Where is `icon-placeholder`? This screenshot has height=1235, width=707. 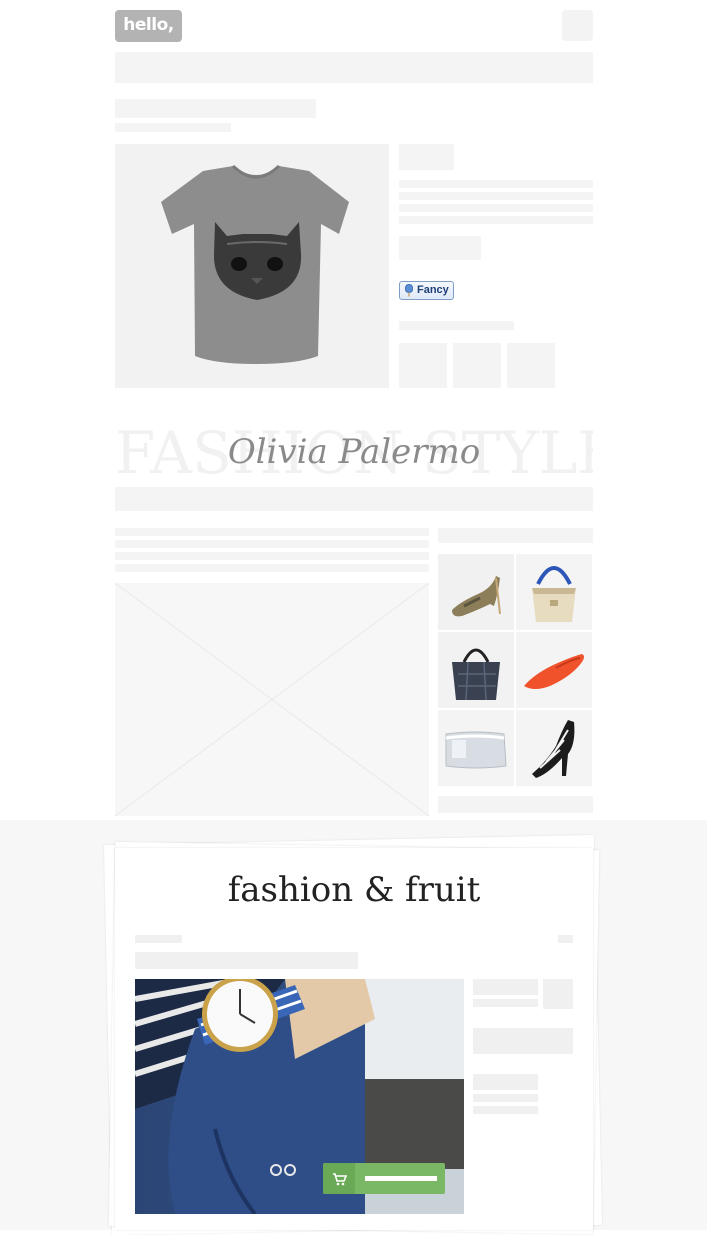 icon-placeholder is located at coordinates (558, 994).